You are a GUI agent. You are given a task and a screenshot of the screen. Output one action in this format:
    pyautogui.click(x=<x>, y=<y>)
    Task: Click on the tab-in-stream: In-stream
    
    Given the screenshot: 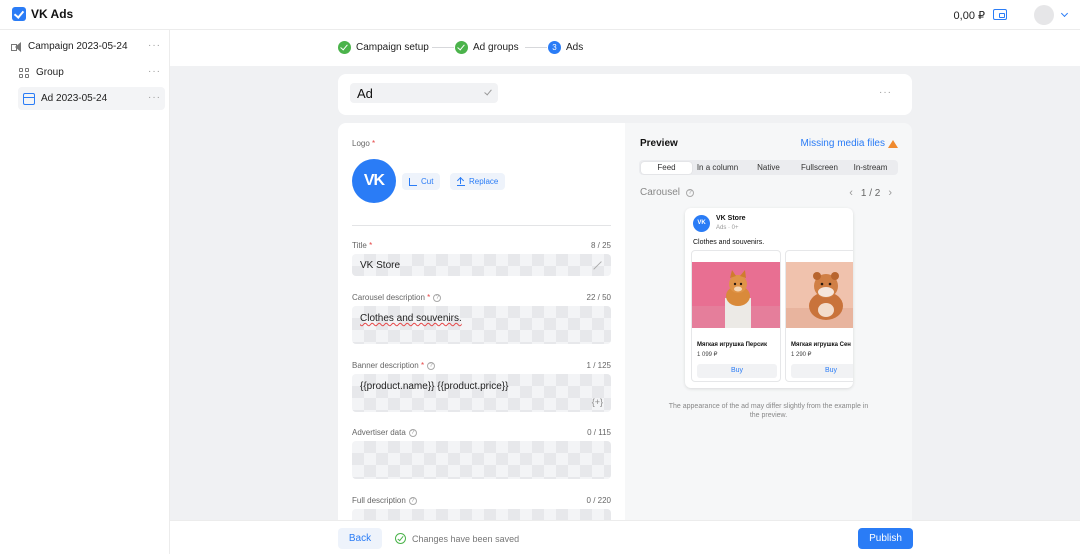 What is the action you would take?
    pyautogui.click(x=870, y=168)
    